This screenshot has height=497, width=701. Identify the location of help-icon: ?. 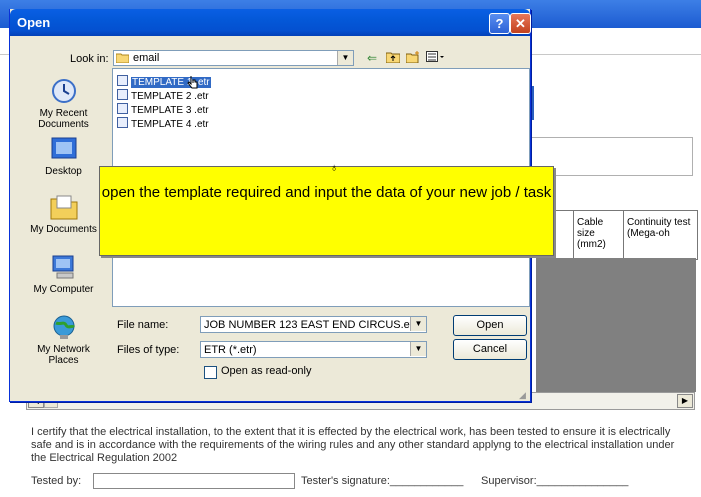
(499, 23).